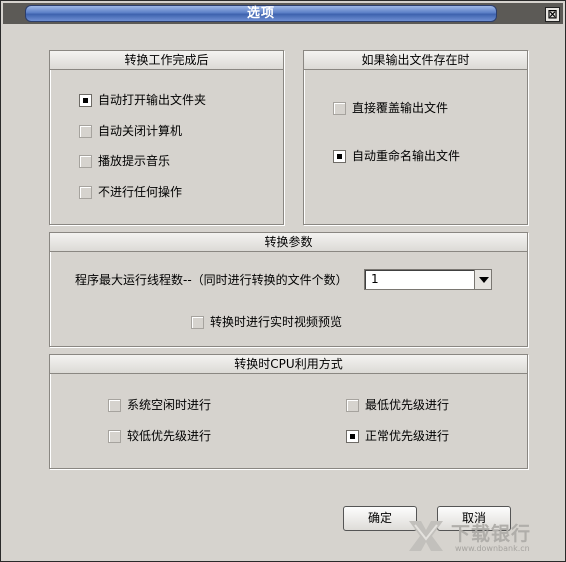 This screenshot has height=562, width=566. I want to click on group-after-convert-header: 转换工作完成后, so click(166, 60).